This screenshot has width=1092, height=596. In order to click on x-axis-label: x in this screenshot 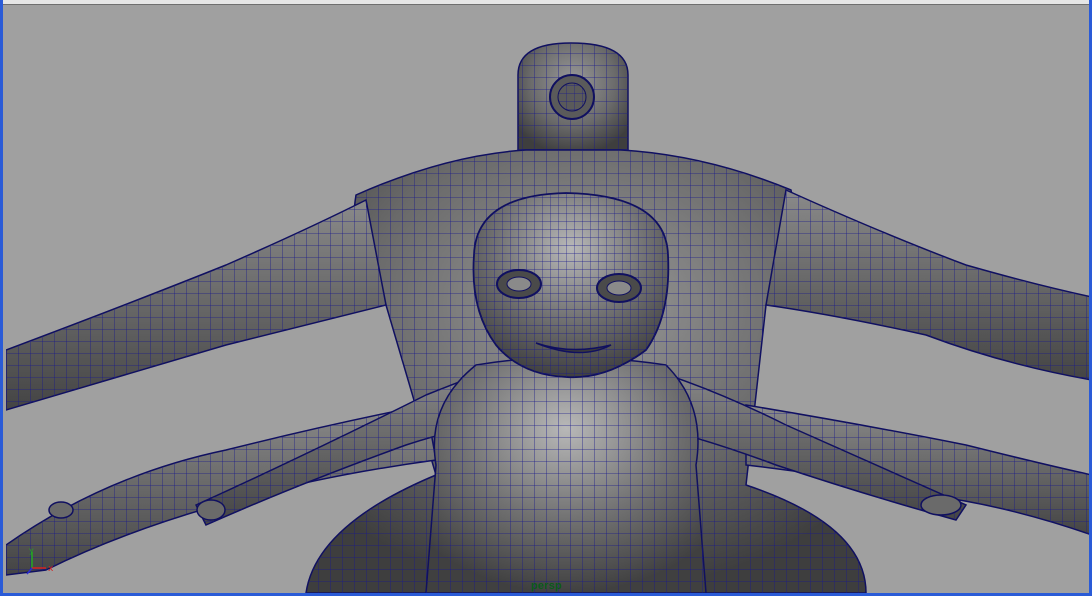, I will do `click(51, 569)`.